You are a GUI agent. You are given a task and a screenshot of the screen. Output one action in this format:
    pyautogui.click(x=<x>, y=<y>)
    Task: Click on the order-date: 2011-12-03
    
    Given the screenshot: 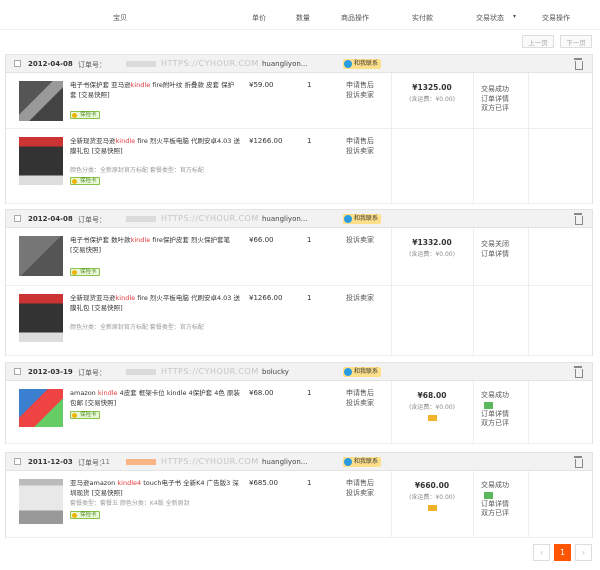 What is the action you would take?
    pyautogui.click(x=50, y=462)
    